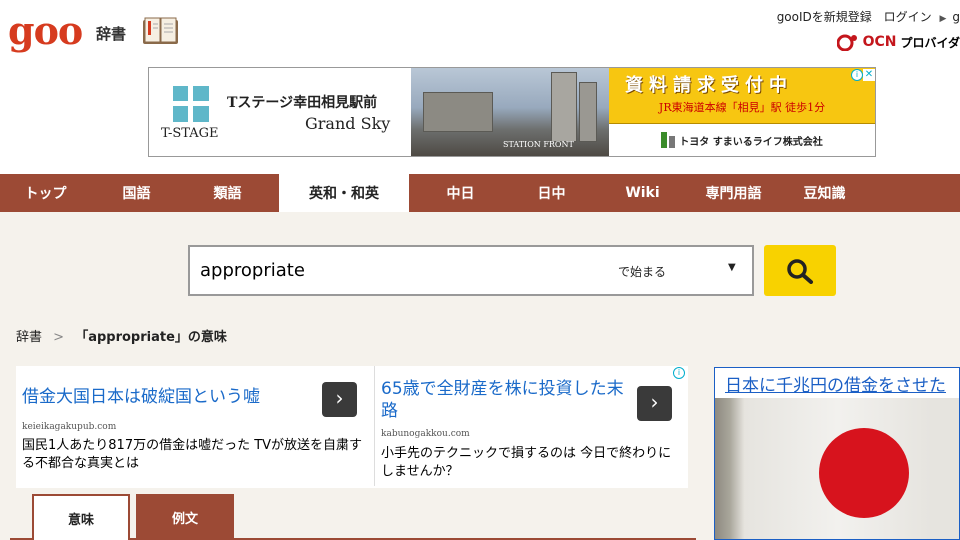  I want to click on tab-meaning: 意味, so click(81, 517).